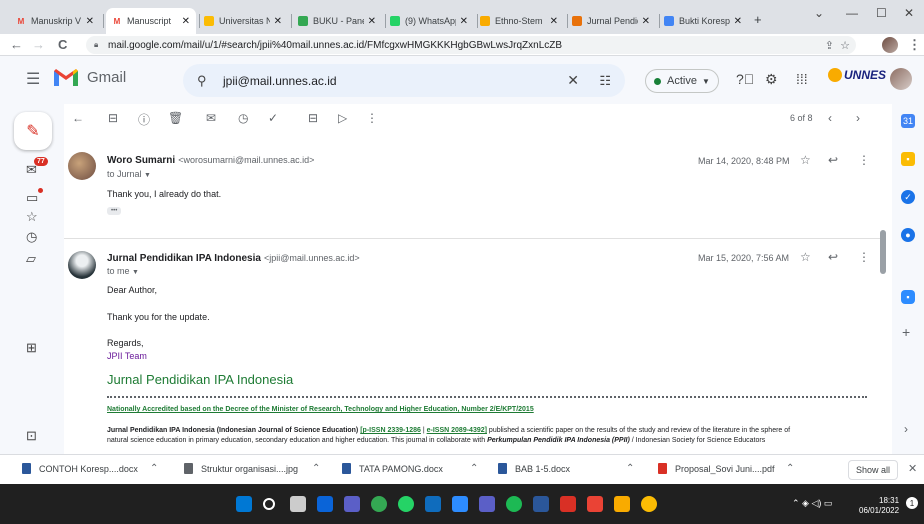  What do you see at coordinates (457, 430) in the screenshot?
I see `eissn-link: e-ISSN 2089-4392]` at bounding box center [457, 430].